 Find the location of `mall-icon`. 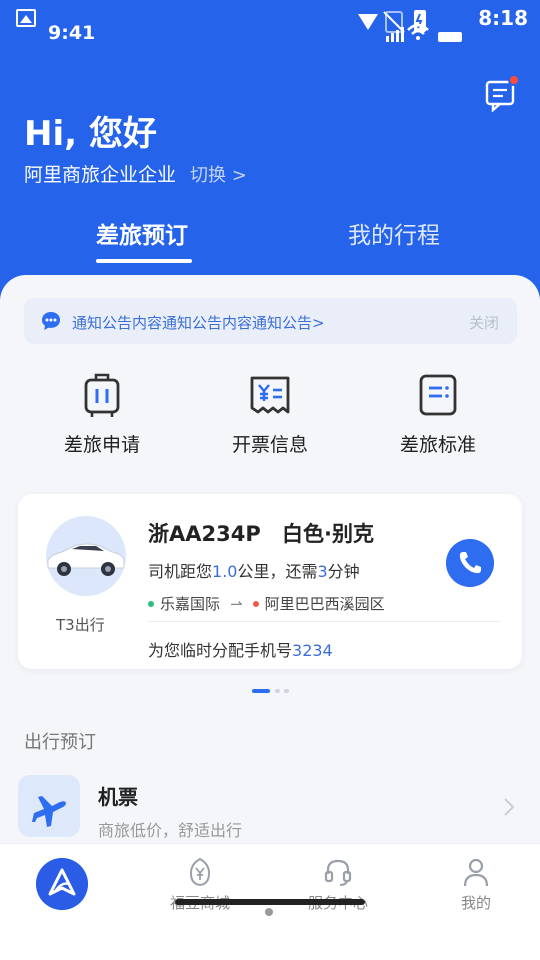

mall-icon is located at coordinates (200, 872).